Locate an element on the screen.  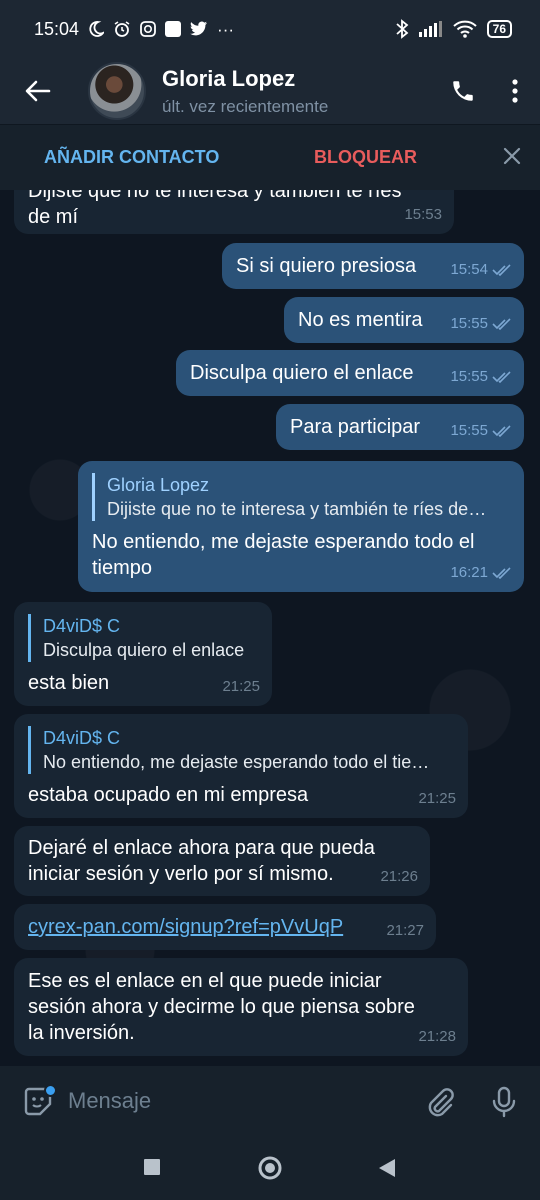
twitter-icon is located at coordinates (199, 28).